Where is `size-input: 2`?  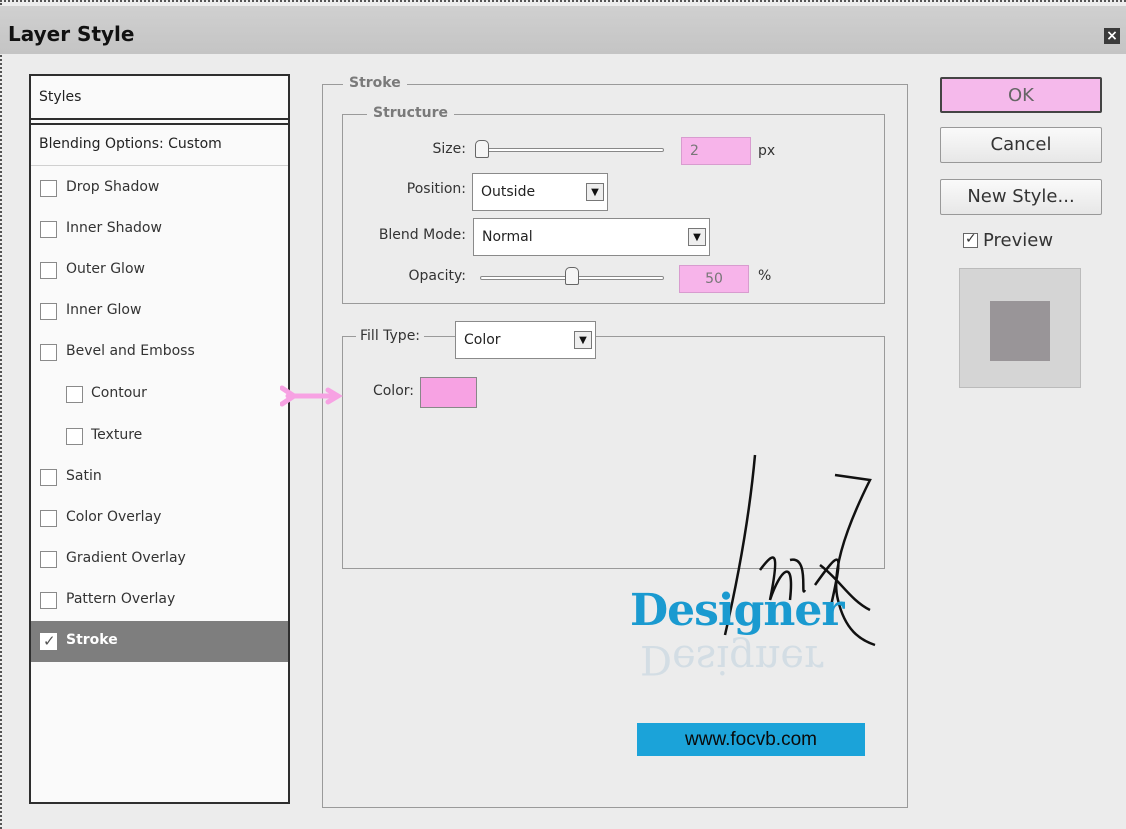 size-input: 2 is located at coordinates (716, 151).